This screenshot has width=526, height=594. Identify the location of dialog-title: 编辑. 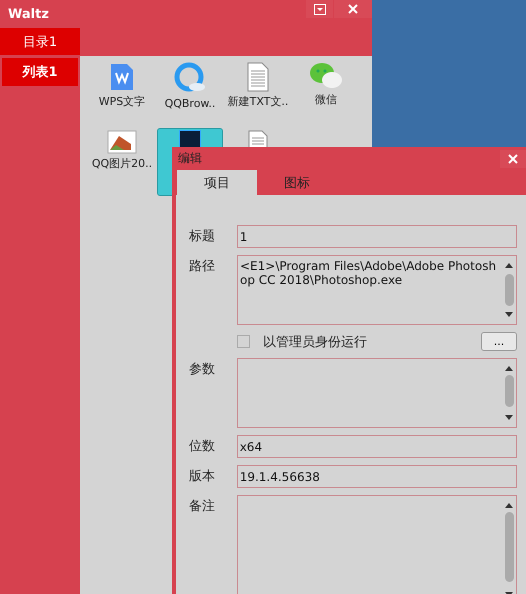
(189, 158).